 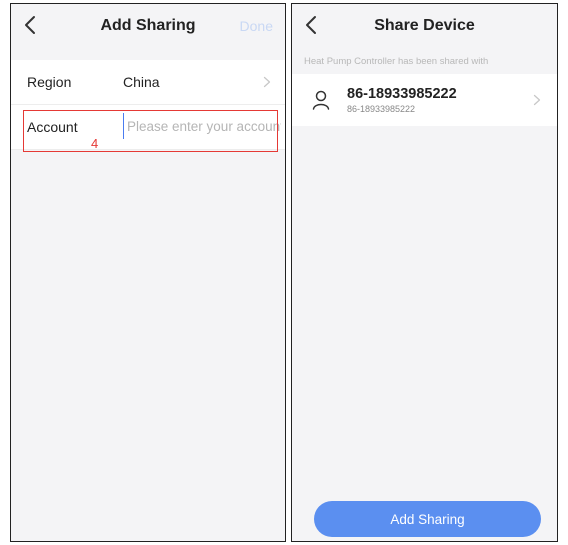 I want to click on shared-user-name: 86-18933985222, so click(x=402, y=94).